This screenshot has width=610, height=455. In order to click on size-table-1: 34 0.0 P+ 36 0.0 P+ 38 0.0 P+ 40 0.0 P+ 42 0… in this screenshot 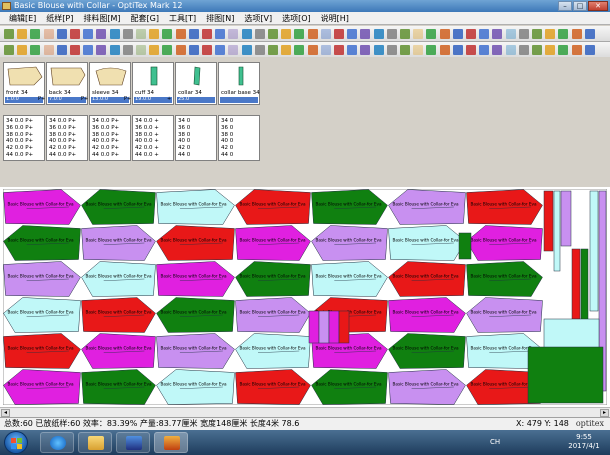, I will do `click(67, 138)`.